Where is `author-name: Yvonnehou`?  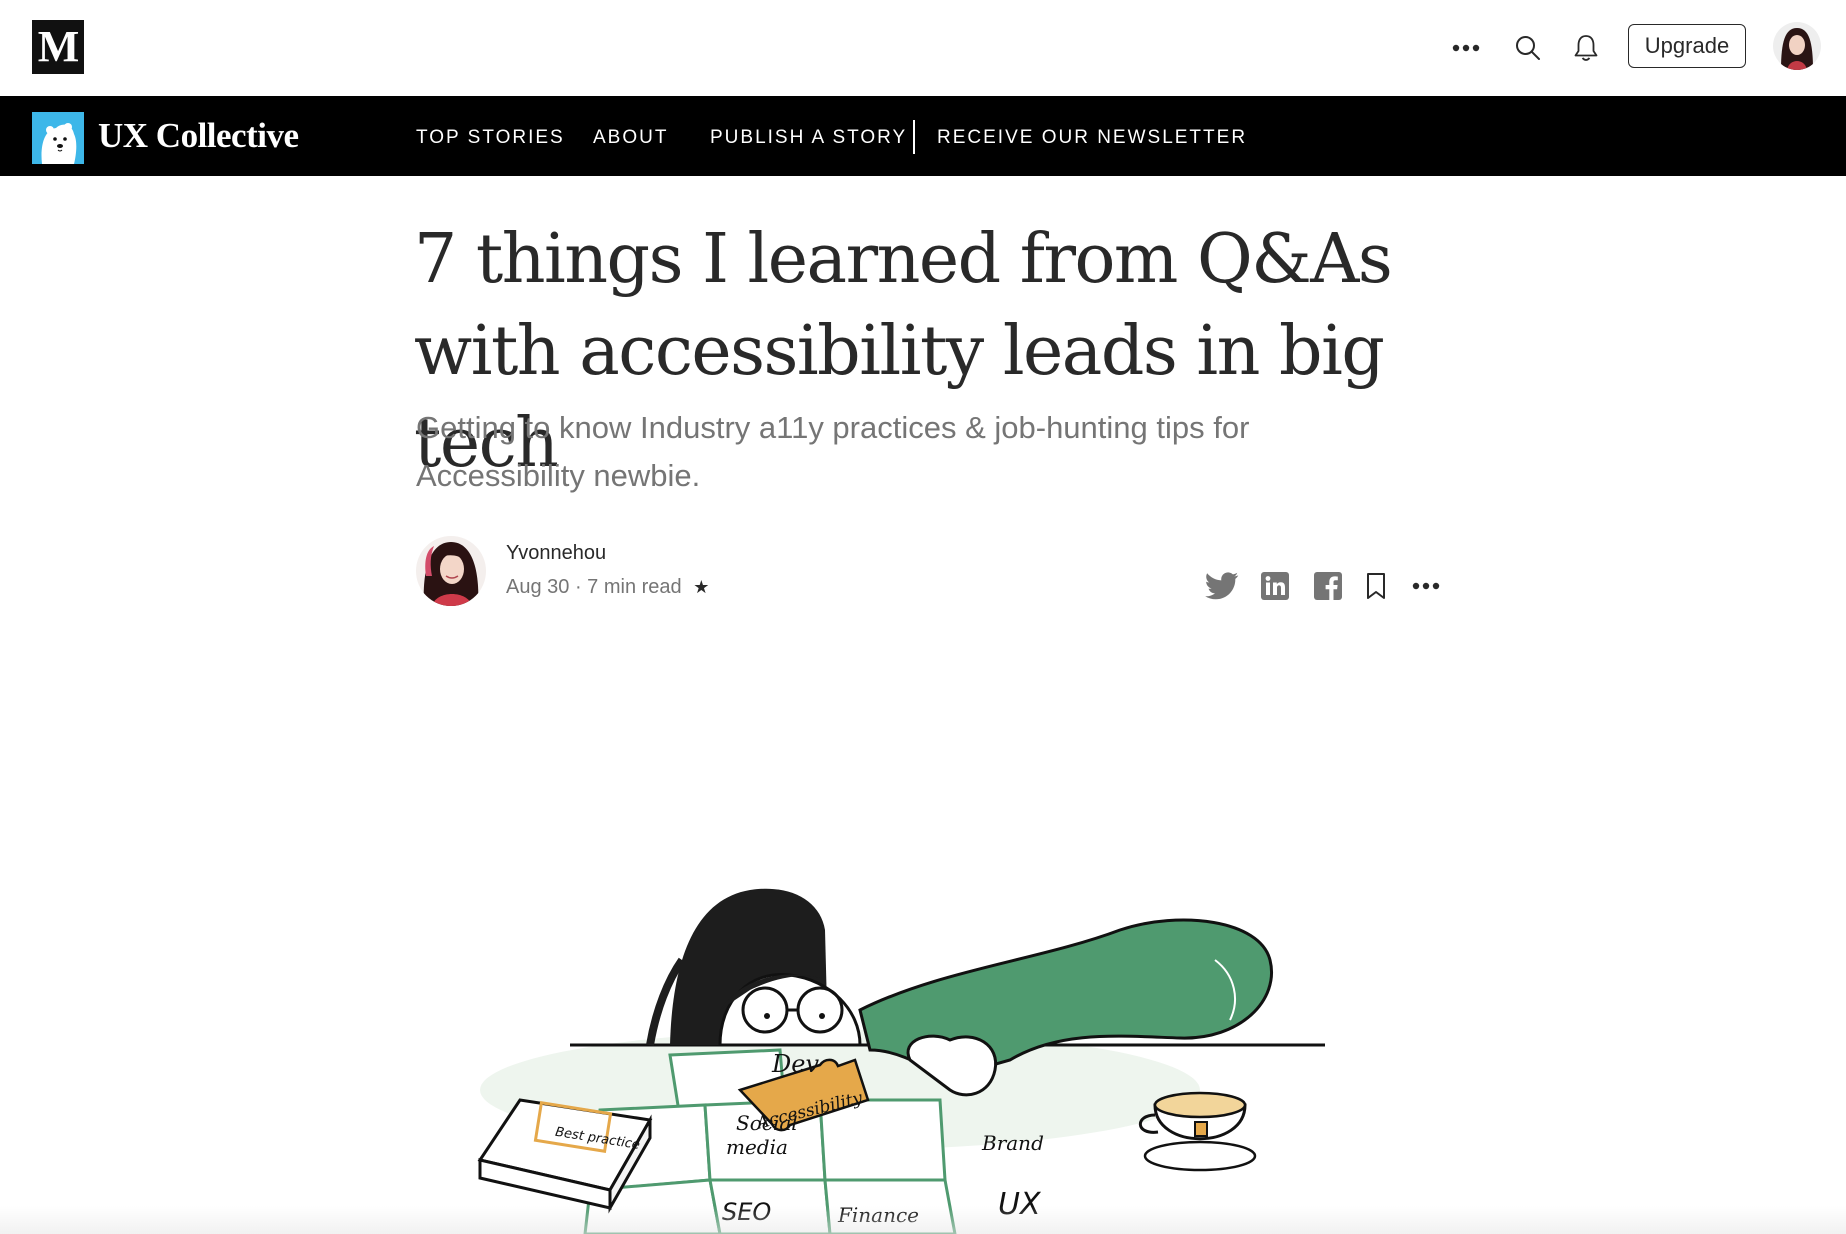
author-name: Yvonnehou is located at coordinates (556, 553).